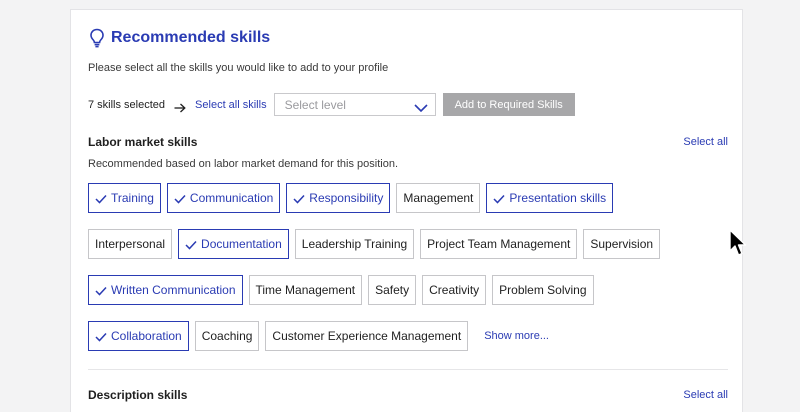  I want to click on skill-chip: Time Management, so click(305, 290).